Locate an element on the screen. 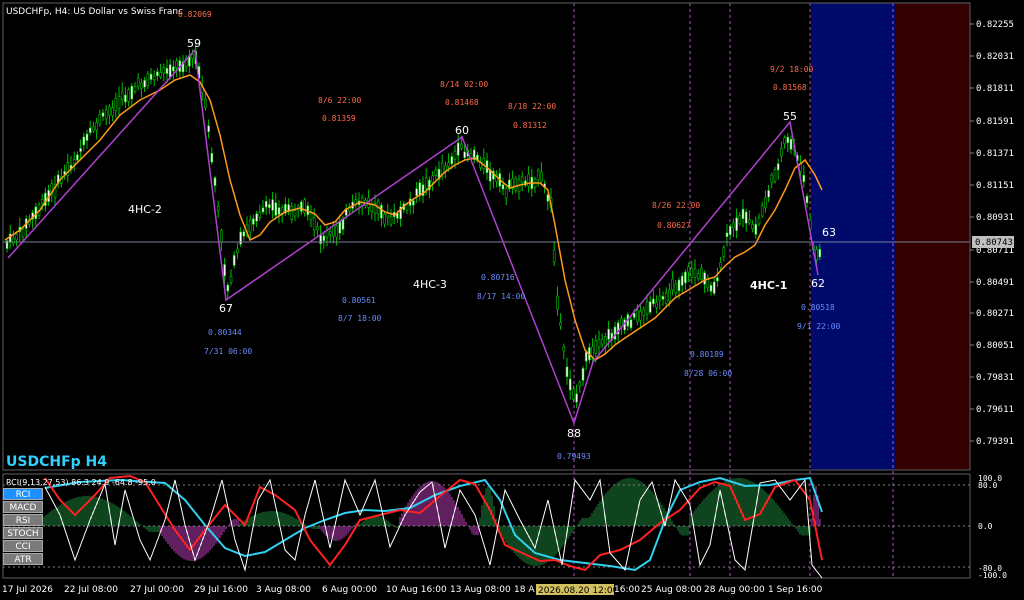 The height and width of the screenshot is (600, 1024). macd-button: MACD is located at coordinates (23, 507).